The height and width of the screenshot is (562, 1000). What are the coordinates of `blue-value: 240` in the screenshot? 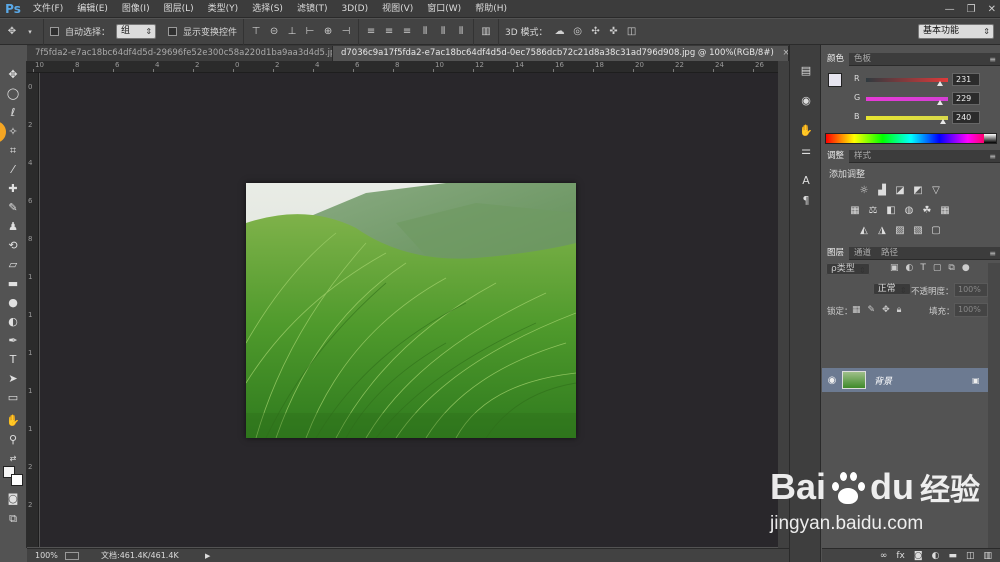 It's located at (966, 117).